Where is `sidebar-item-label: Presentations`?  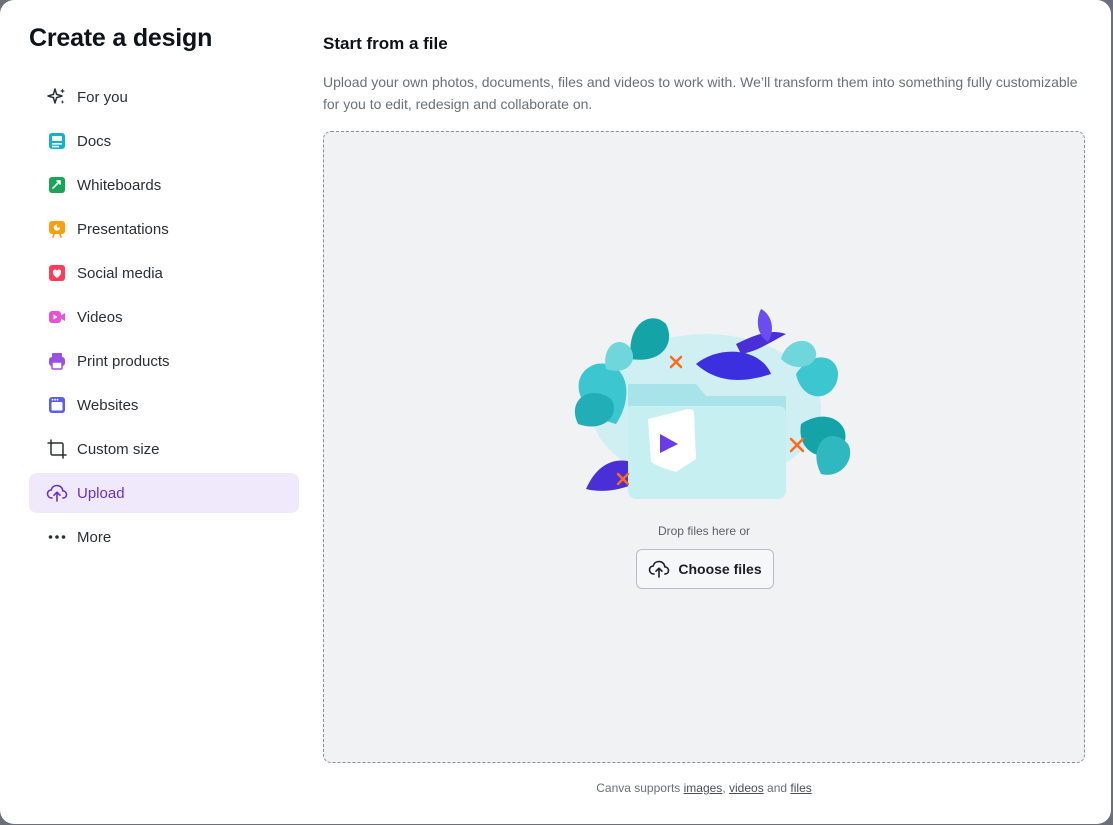 sidebar-item-label: Presentations is located at coordinates (123, 229).